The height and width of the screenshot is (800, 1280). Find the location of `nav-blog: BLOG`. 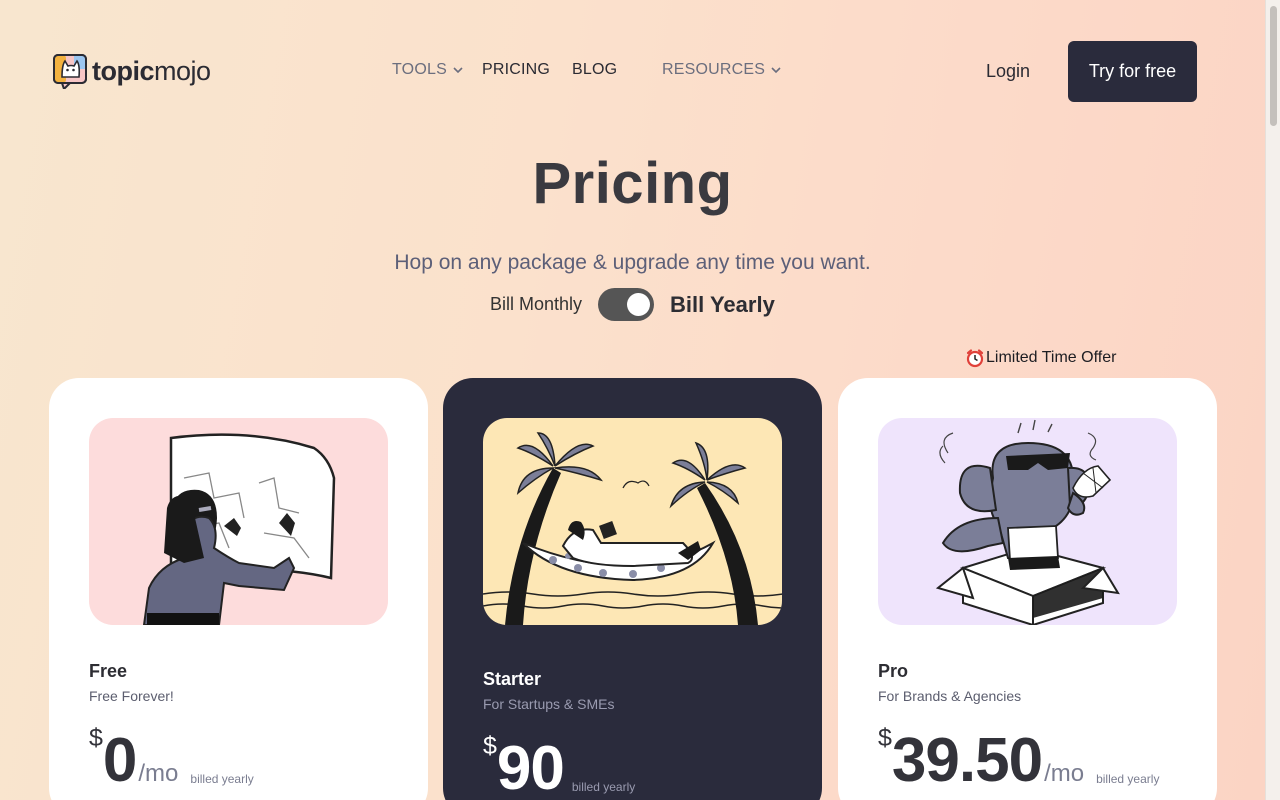

nav-blog: BLOG is located at coordinates (594, 70).